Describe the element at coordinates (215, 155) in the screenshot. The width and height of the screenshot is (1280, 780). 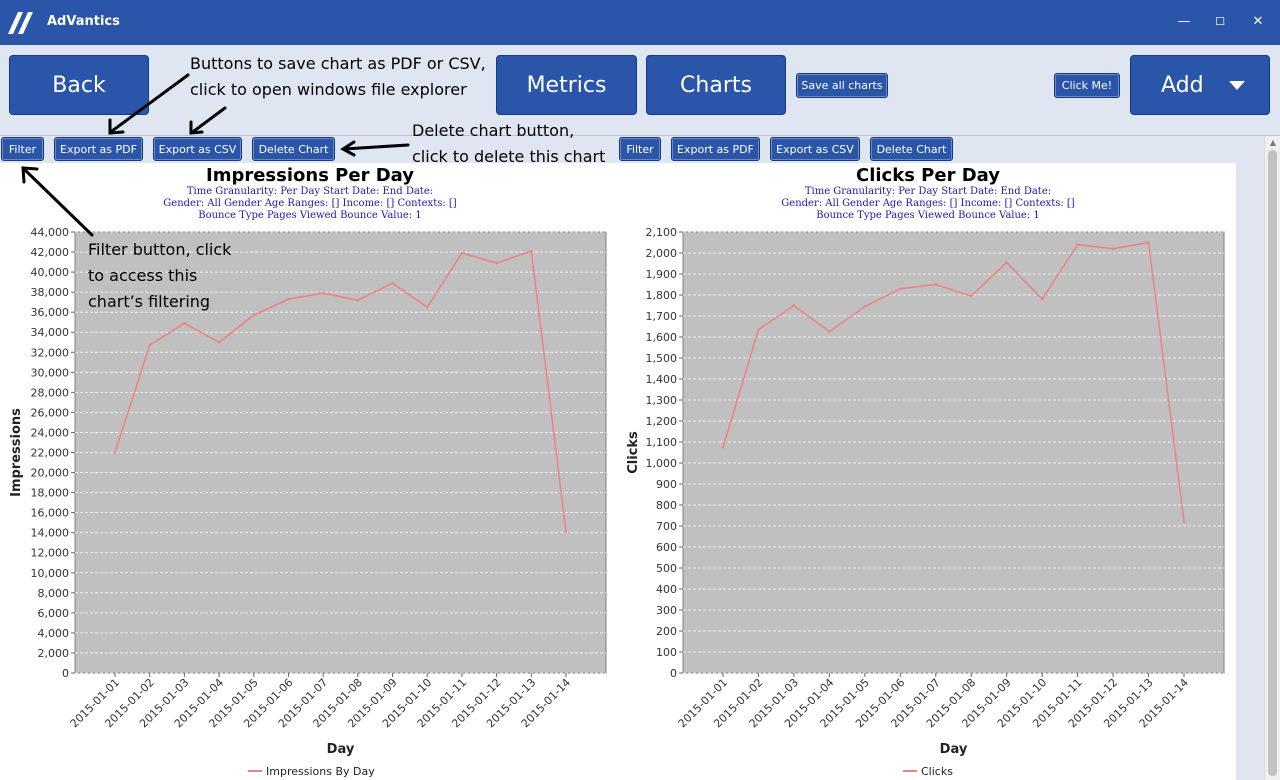
I see `annotation-arrows` at that location.